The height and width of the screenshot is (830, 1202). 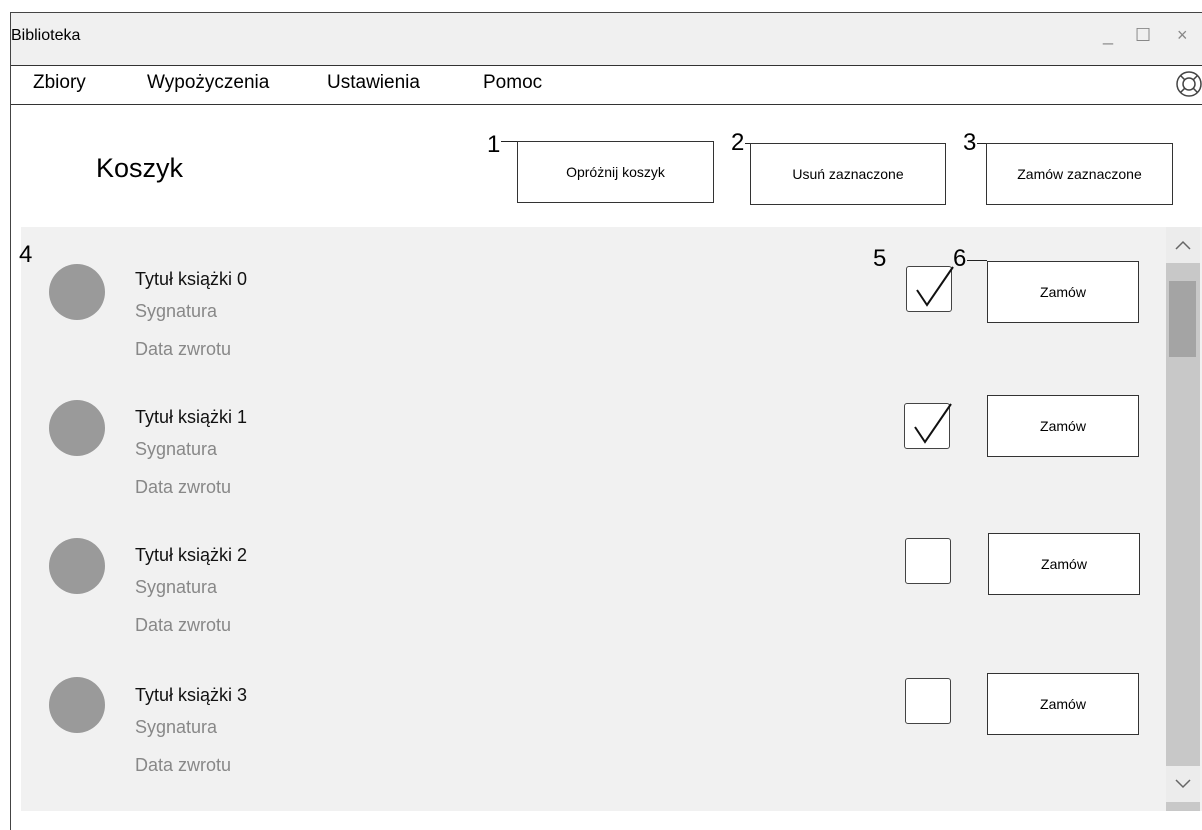 What do you see at coordinates (373, 83) in the screenshot?
I see `menu-item-ustawienia: Ustawienia` at bounding box center [373, 83].